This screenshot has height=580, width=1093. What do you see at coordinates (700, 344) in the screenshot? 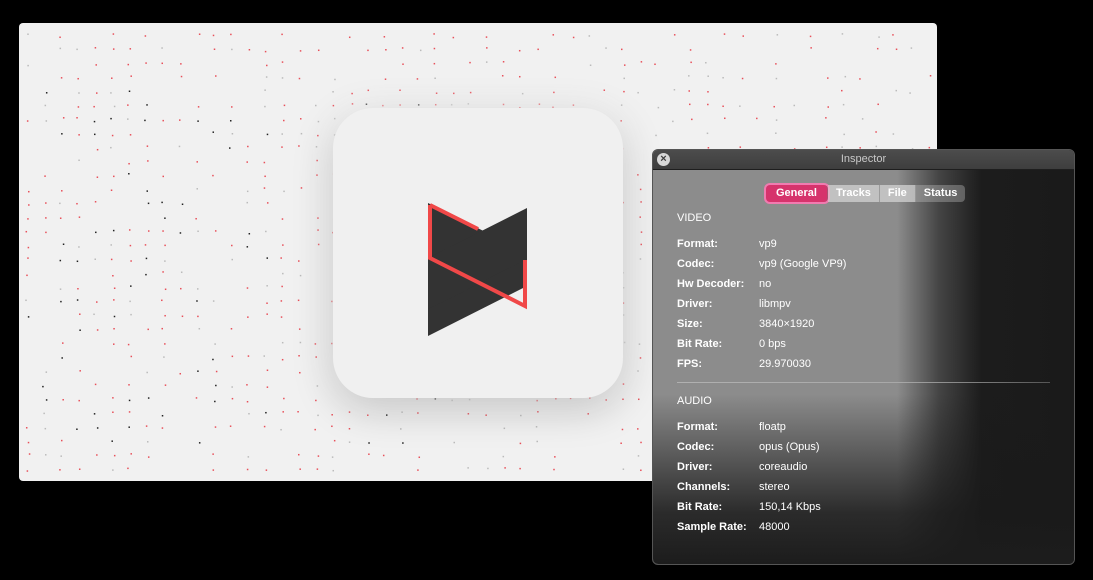
I see `info-label: Bit Rate:` at bounding box center [700, 344].